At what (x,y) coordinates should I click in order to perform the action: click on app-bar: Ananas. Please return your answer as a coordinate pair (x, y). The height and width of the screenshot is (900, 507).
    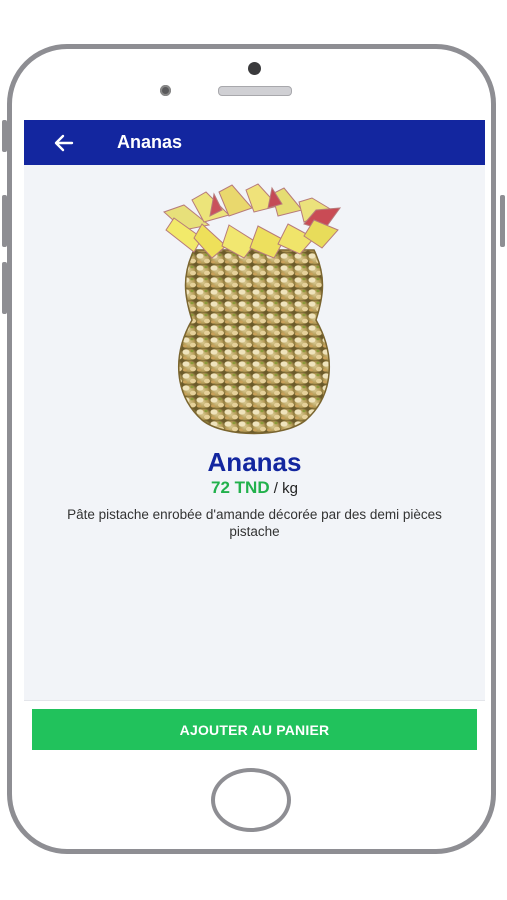
    Looking at the image, I should click on (254, 142).